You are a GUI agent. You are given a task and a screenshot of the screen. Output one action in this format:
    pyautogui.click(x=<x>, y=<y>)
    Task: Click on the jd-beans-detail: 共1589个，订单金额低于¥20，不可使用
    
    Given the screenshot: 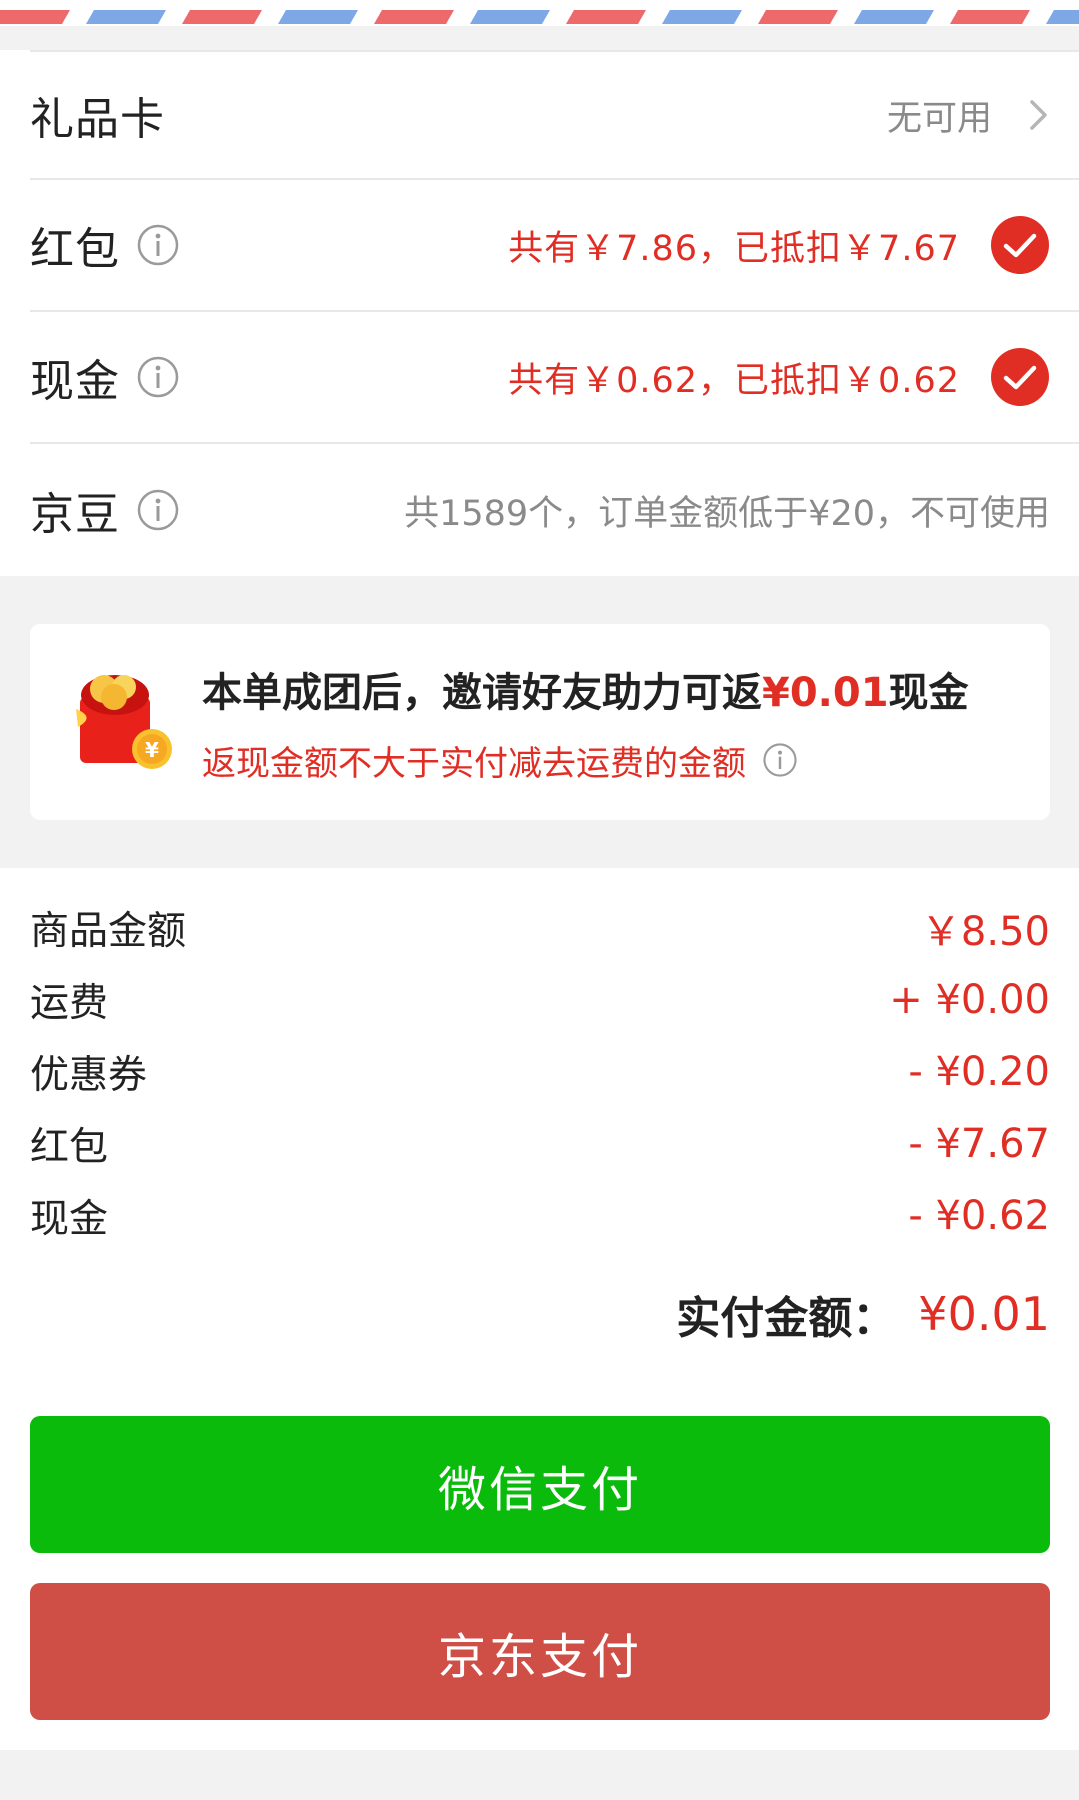 What is the action you would take?
    pyautogui.click(x=727, y=513)
    